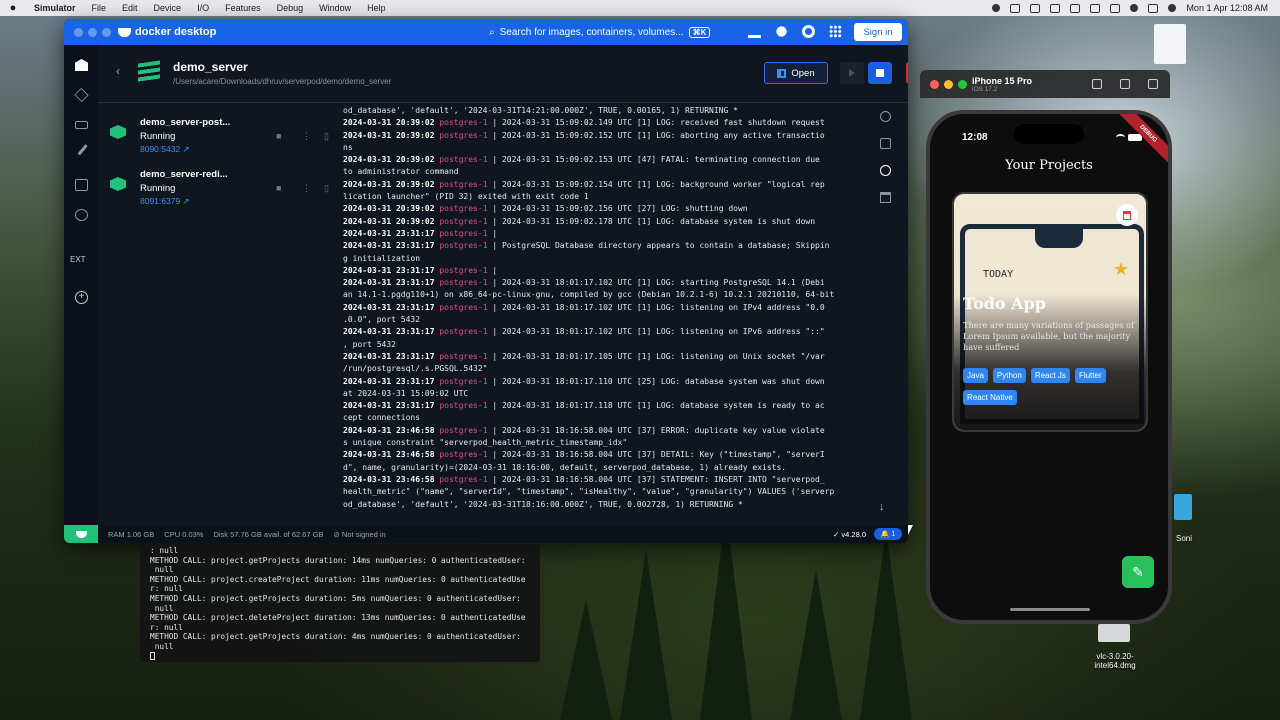 The height and width of the screenshot is (720, 1280). I want to click on sign-in-button: Sign in, so click(878, 32).